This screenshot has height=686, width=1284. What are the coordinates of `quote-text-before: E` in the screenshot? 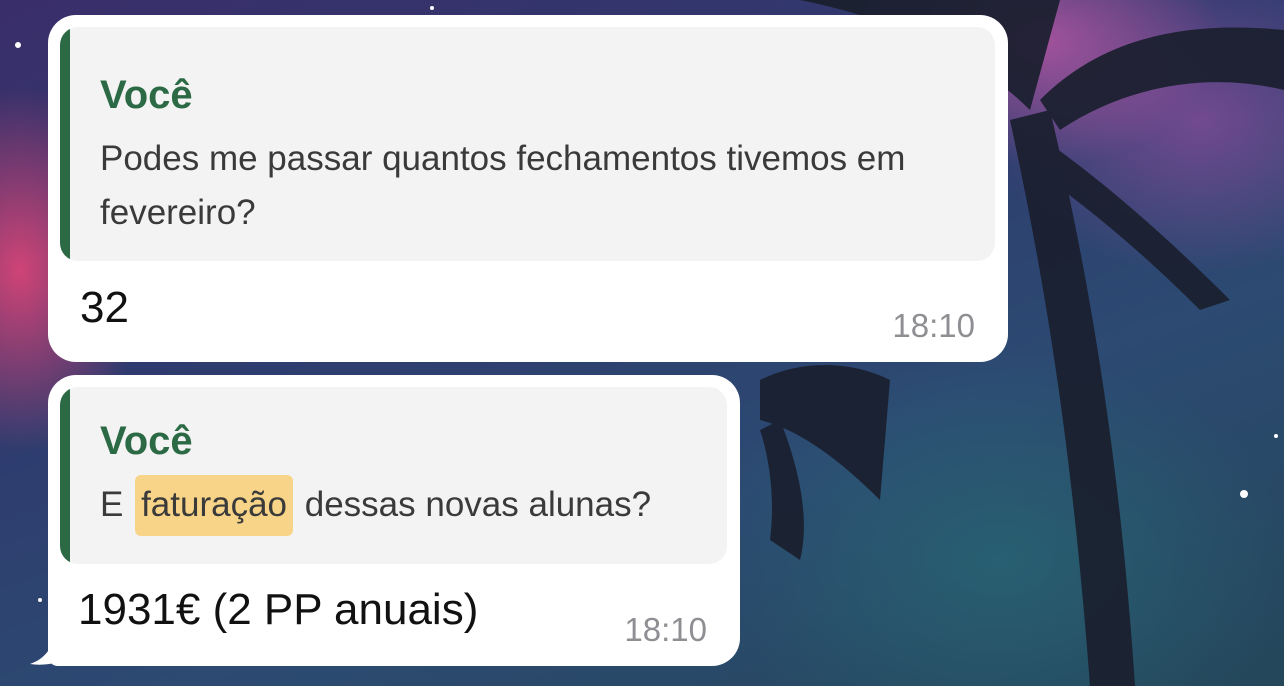 It's located at (117, 504).